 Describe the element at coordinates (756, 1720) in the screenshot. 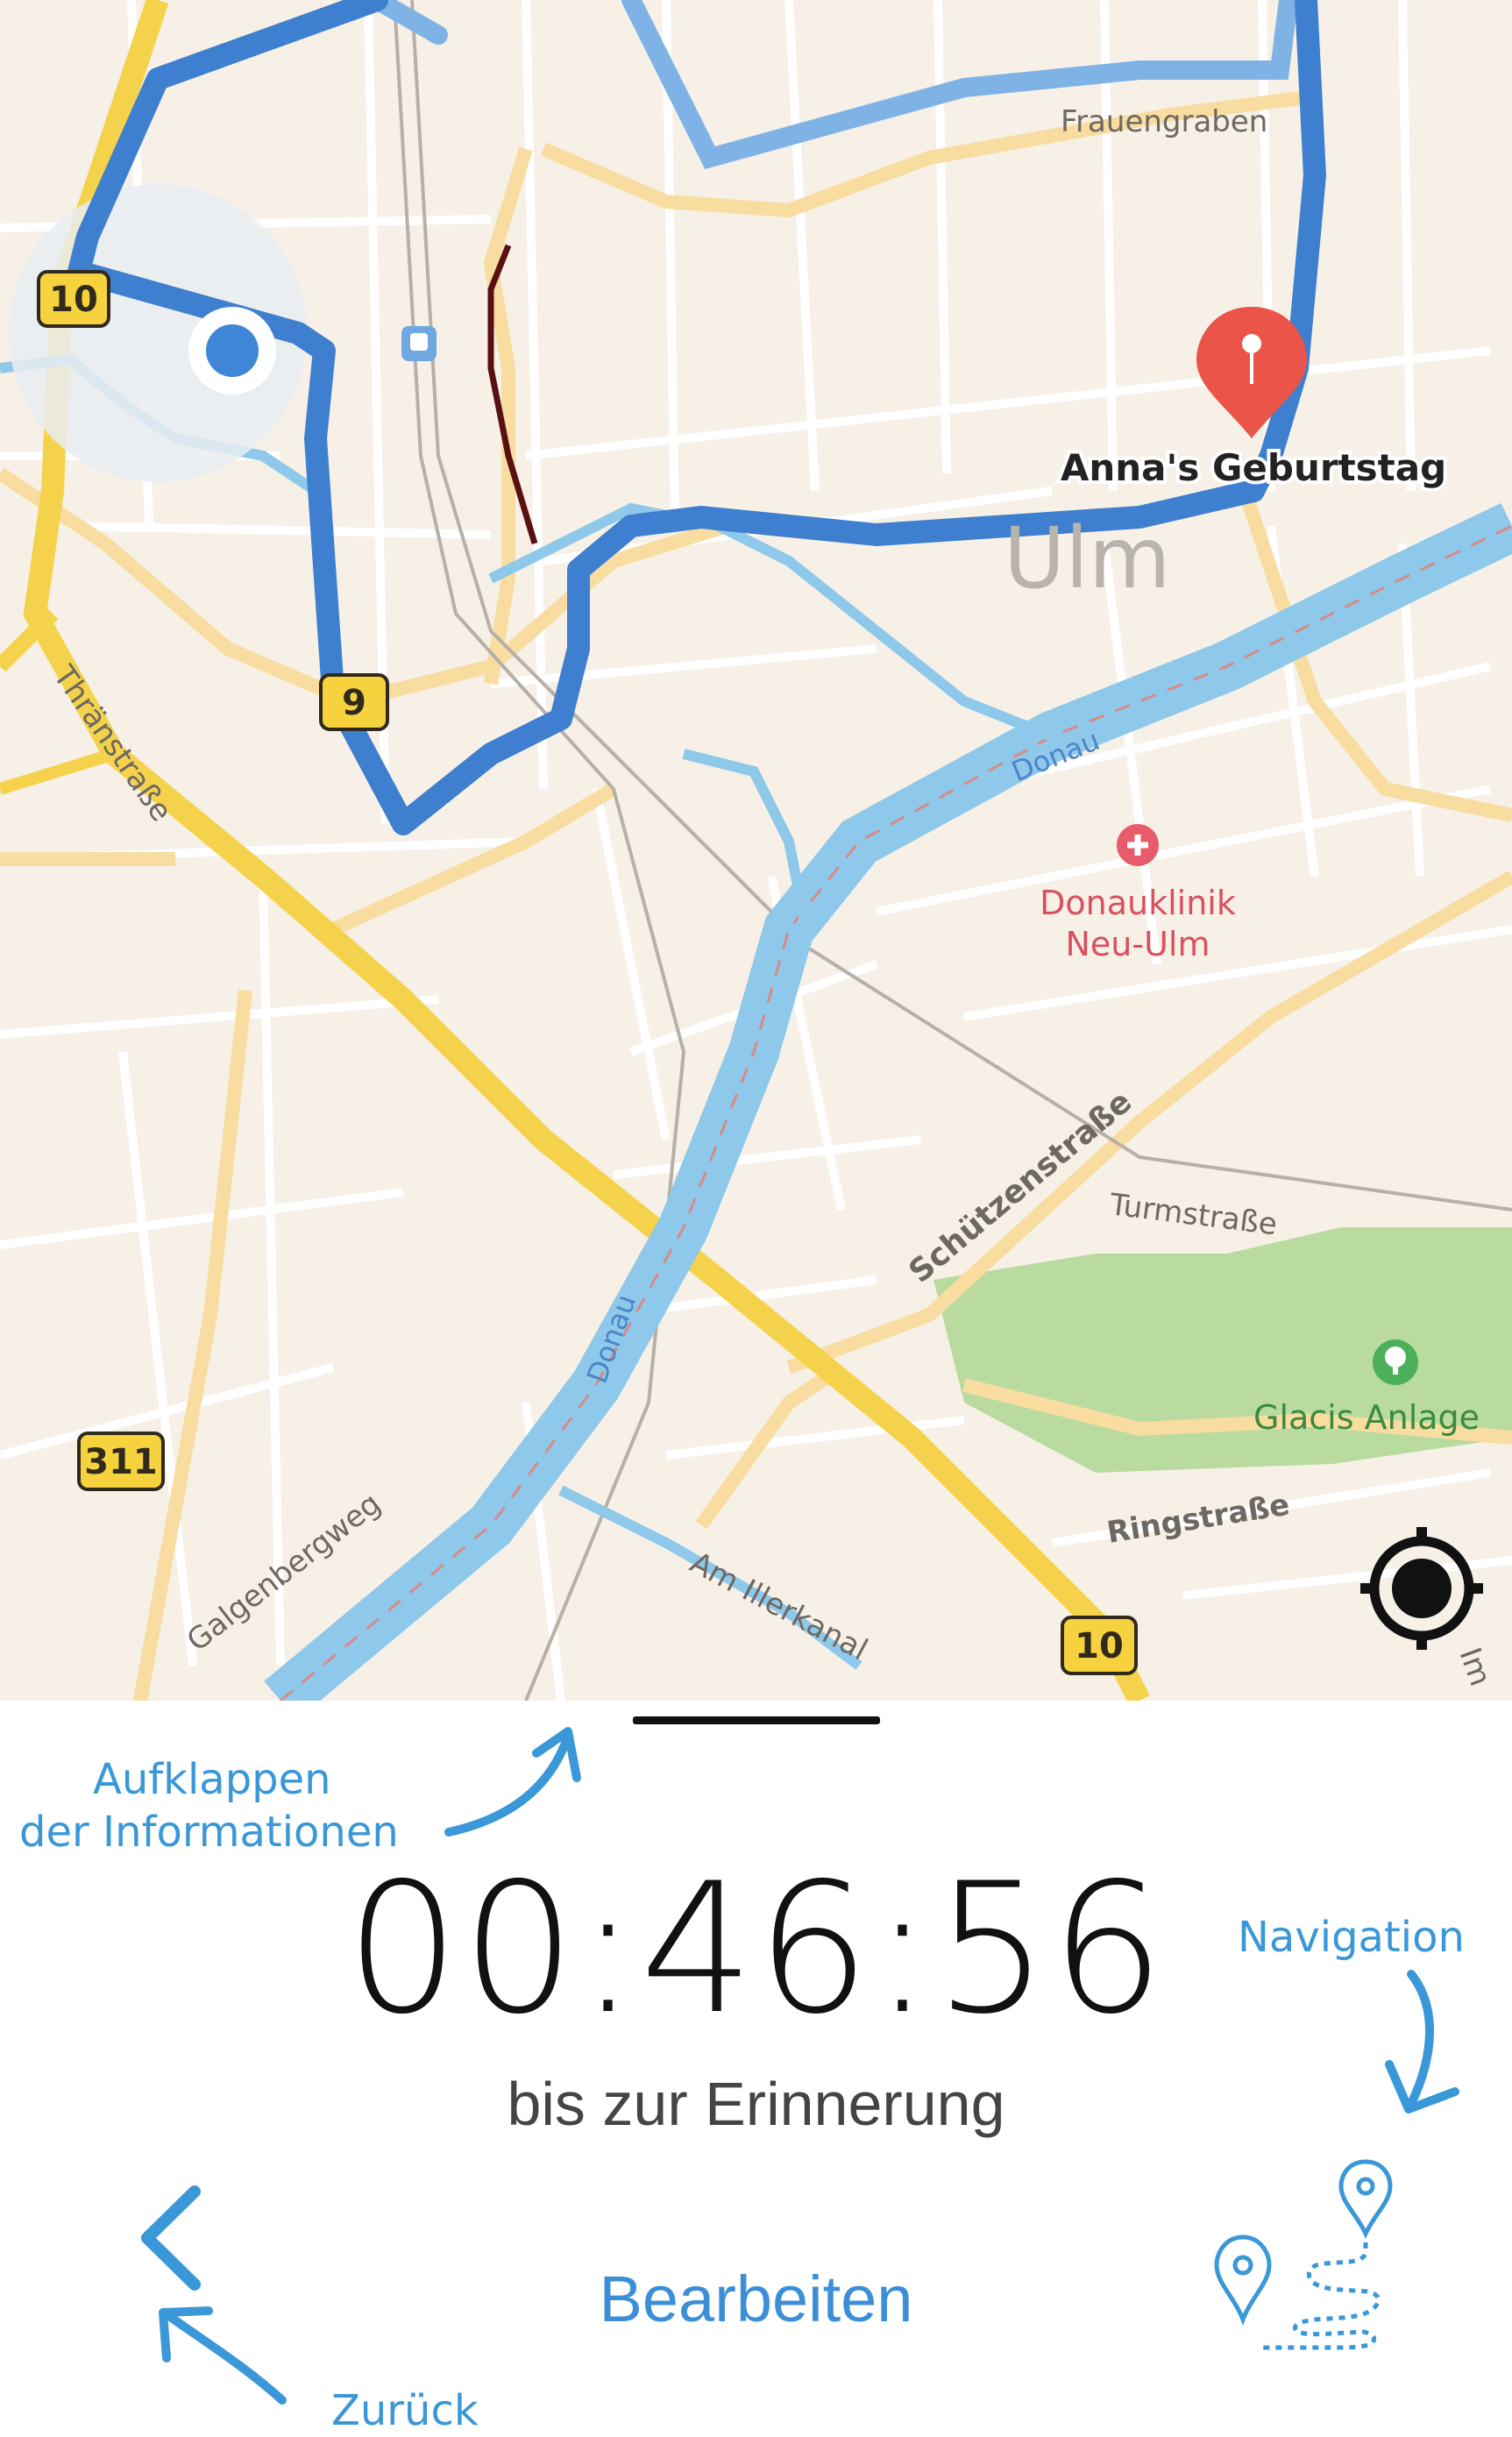

I see `sheet-drag-handle` at that location.